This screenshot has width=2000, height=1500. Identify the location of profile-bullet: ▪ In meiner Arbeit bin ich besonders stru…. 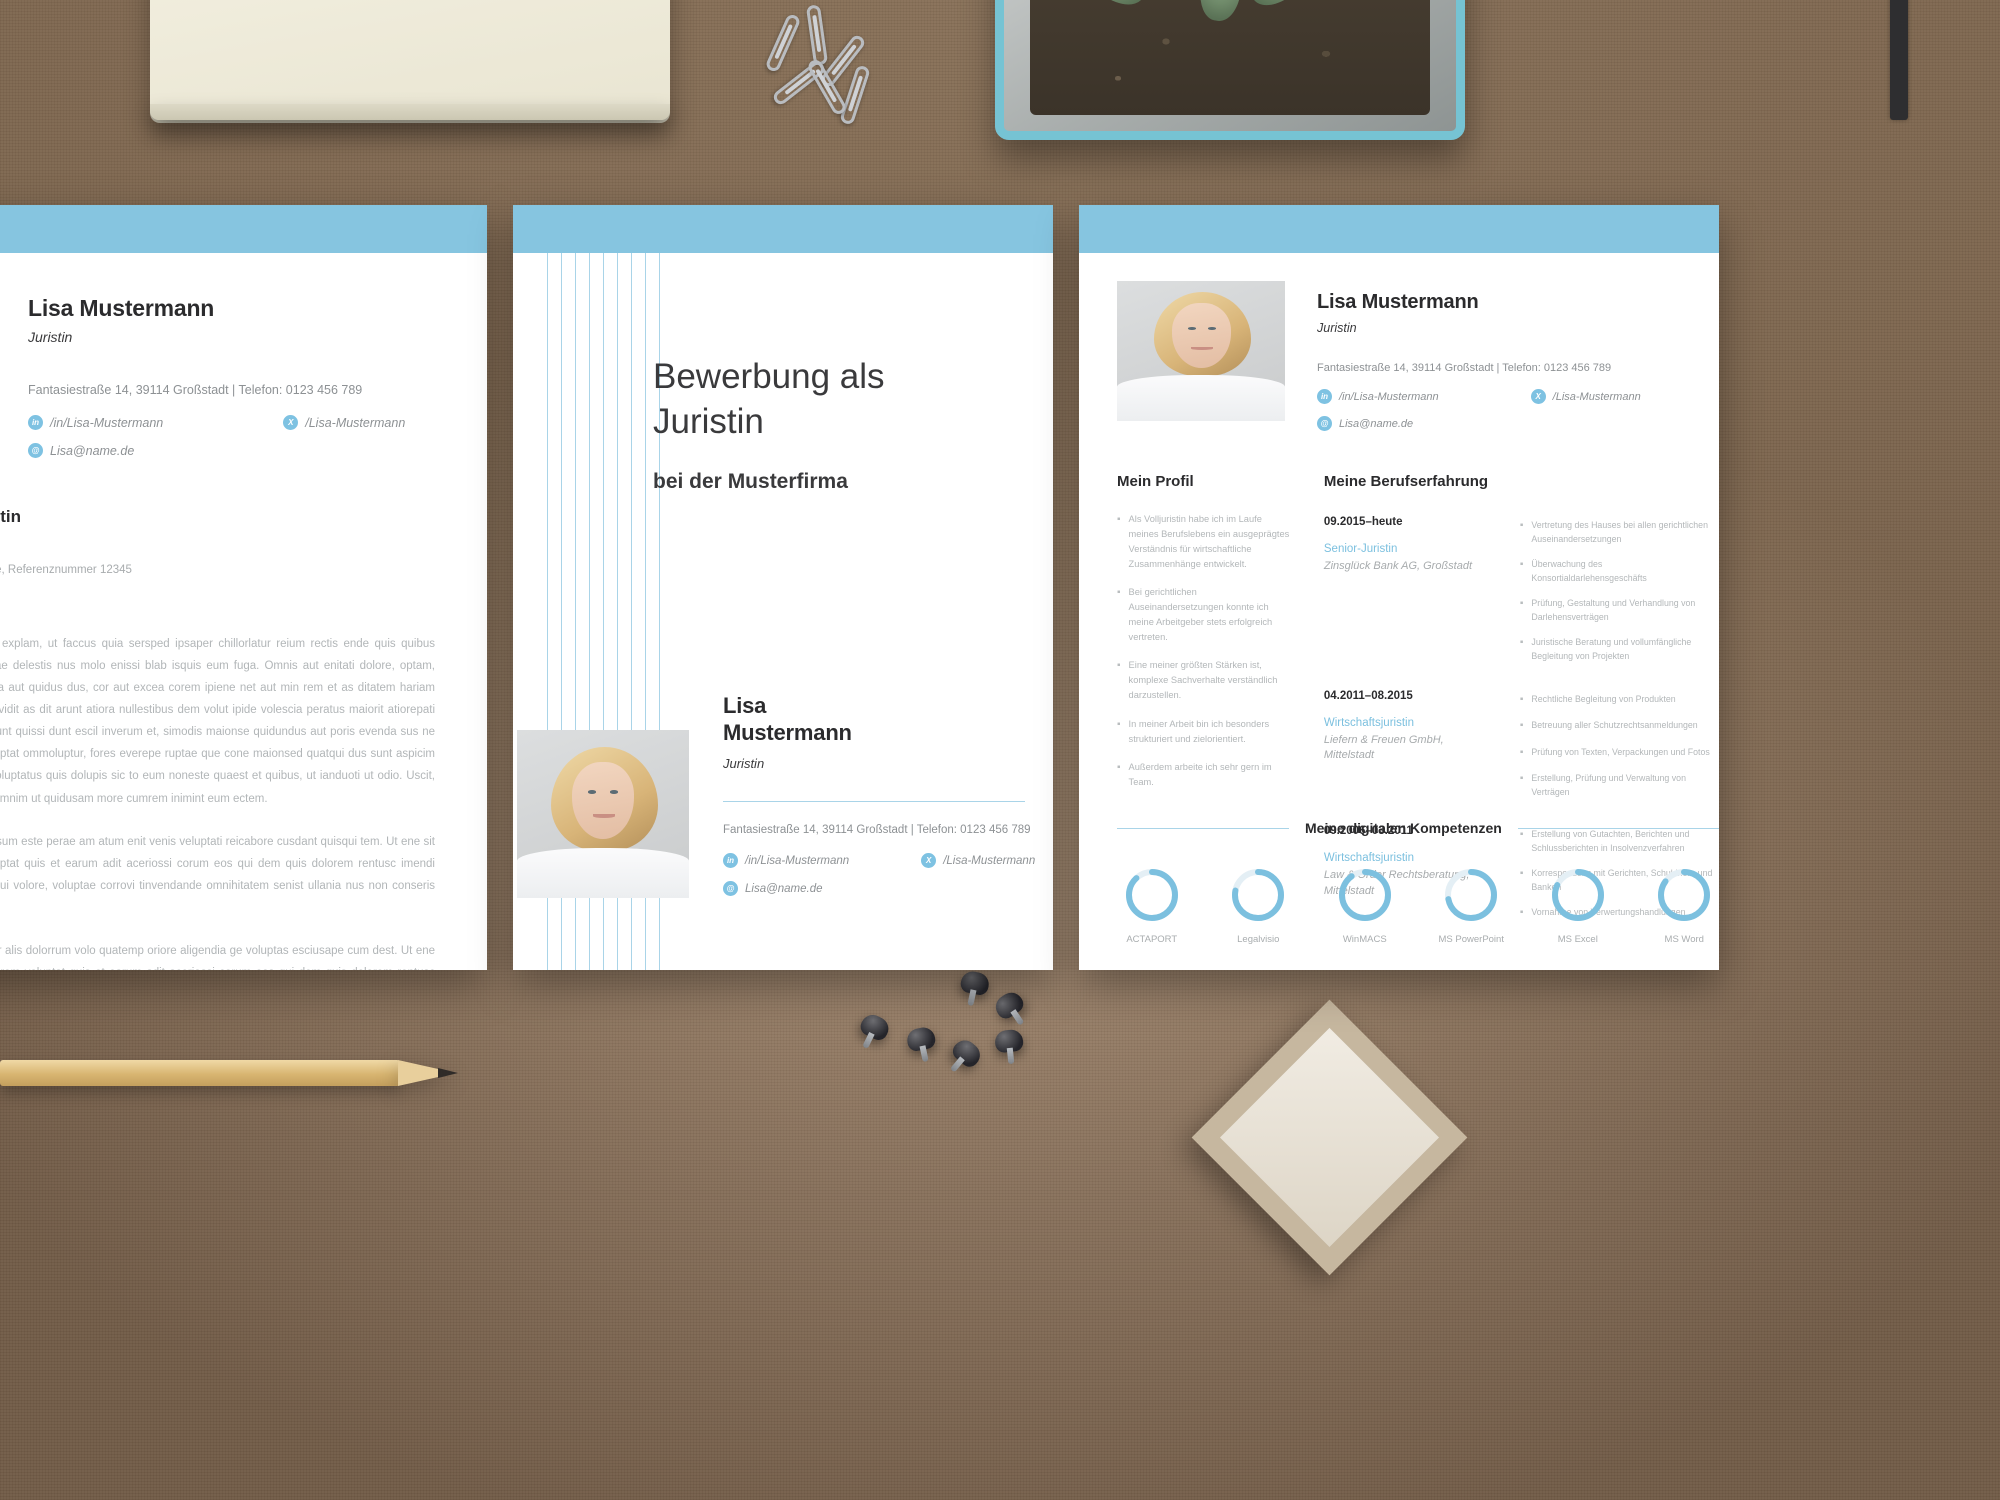
(1193, 731).